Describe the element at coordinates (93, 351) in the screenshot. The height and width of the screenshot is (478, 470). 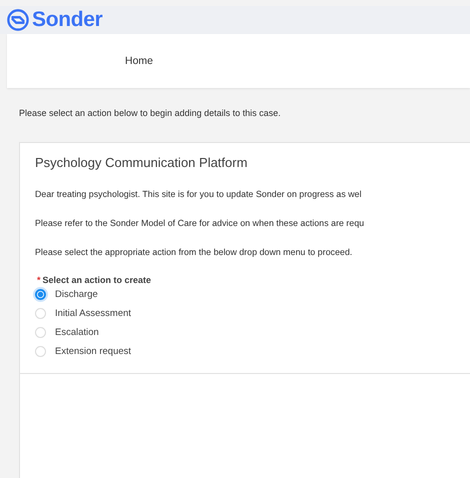
I see `option-label: Extension request` at that location.